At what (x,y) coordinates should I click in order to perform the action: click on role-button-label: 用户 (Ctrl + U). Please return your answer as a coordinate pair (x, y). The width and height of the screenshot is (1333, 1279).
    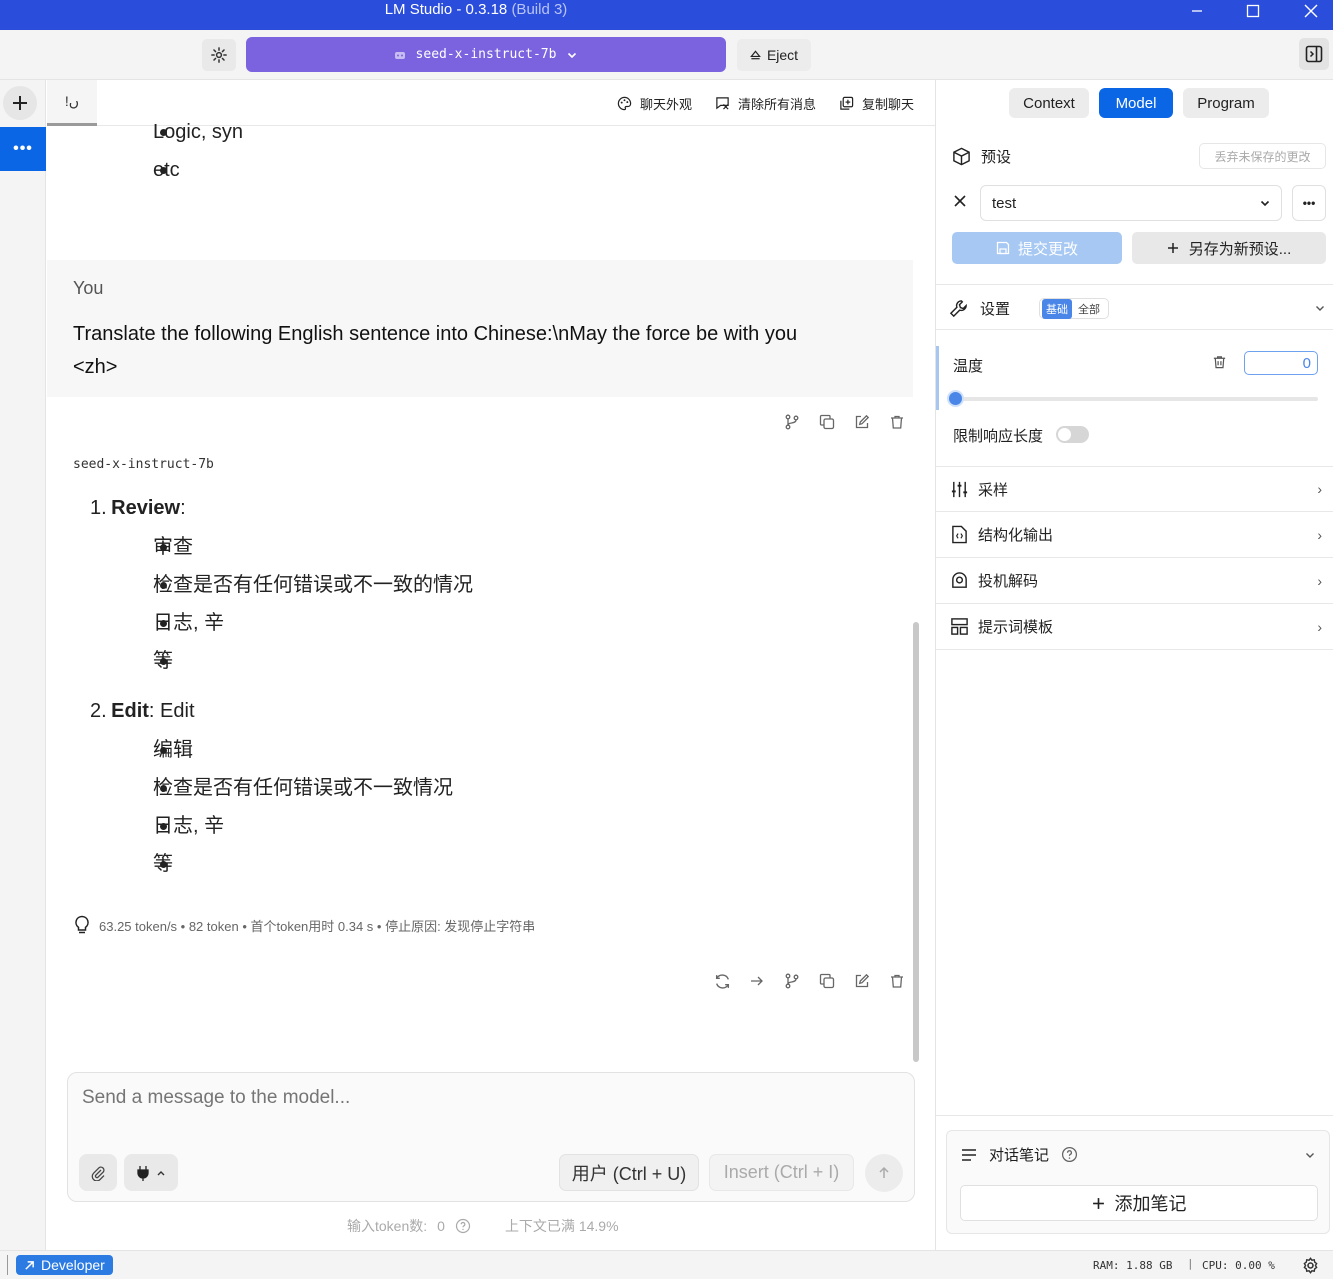
    Looking at the image, I should click on (629, 1173).